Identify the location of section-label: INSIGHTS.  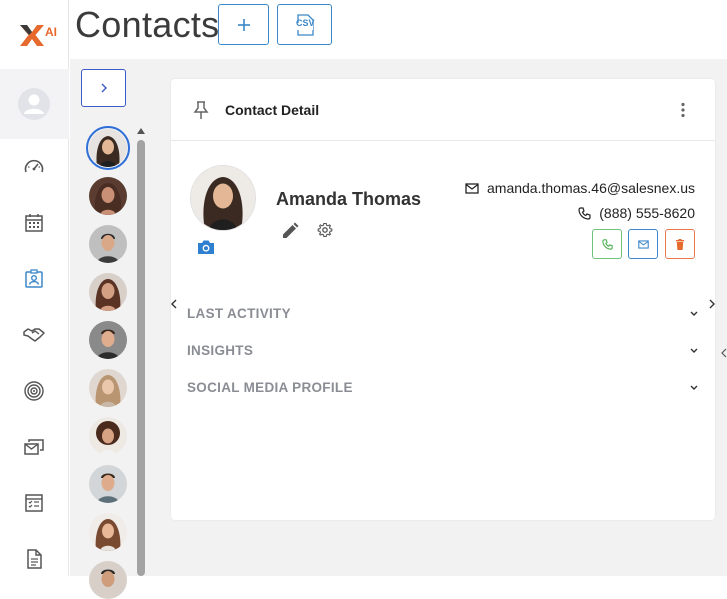
(220, 350).